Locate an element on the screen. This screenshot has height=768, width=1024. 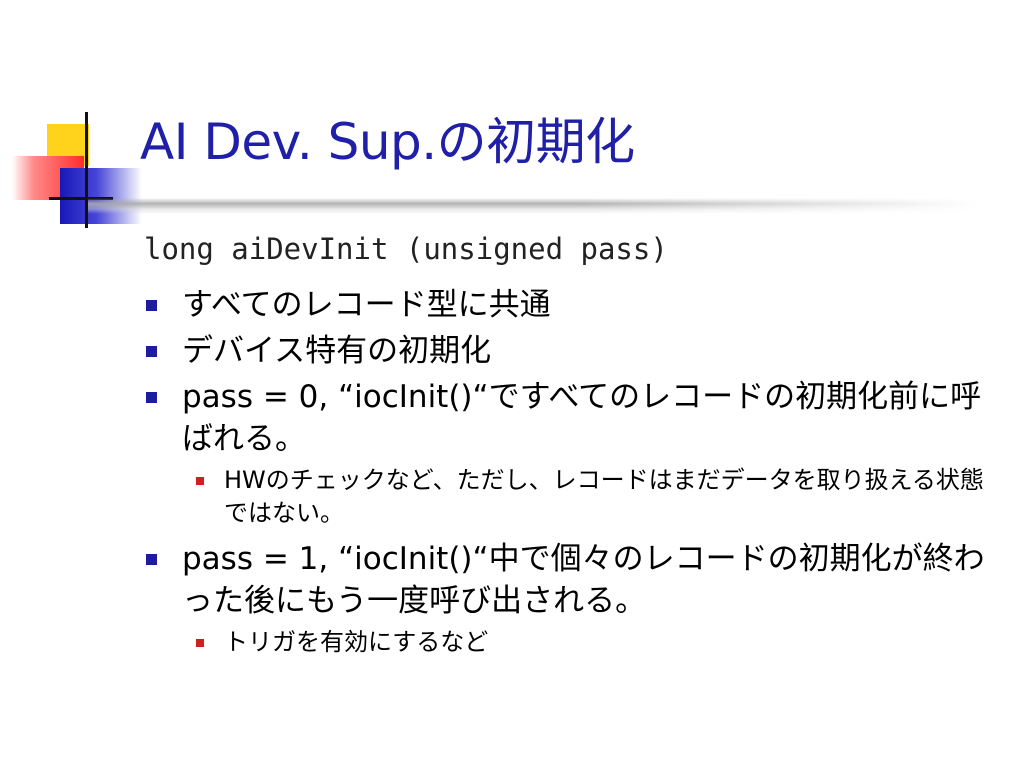
bullet-text: デバイス特有の初期化 is located at coordinates (337, 351).